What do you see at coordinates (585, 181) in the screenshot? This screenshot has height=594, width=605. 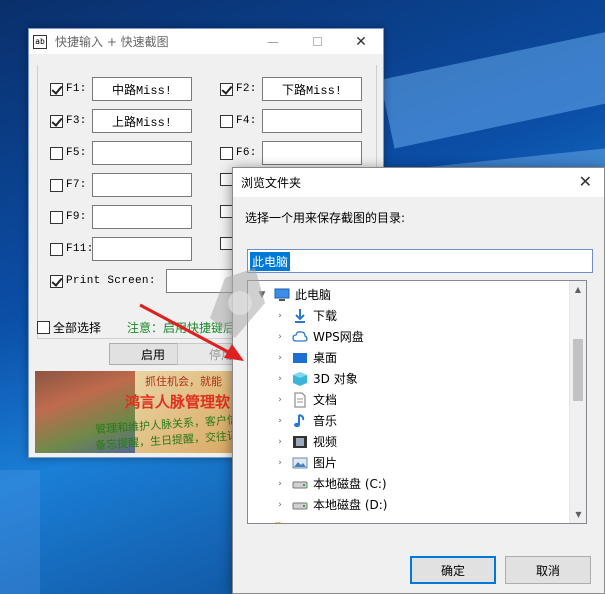 I see `dialog-close-button: ✕` at bounding box center [585, 181].